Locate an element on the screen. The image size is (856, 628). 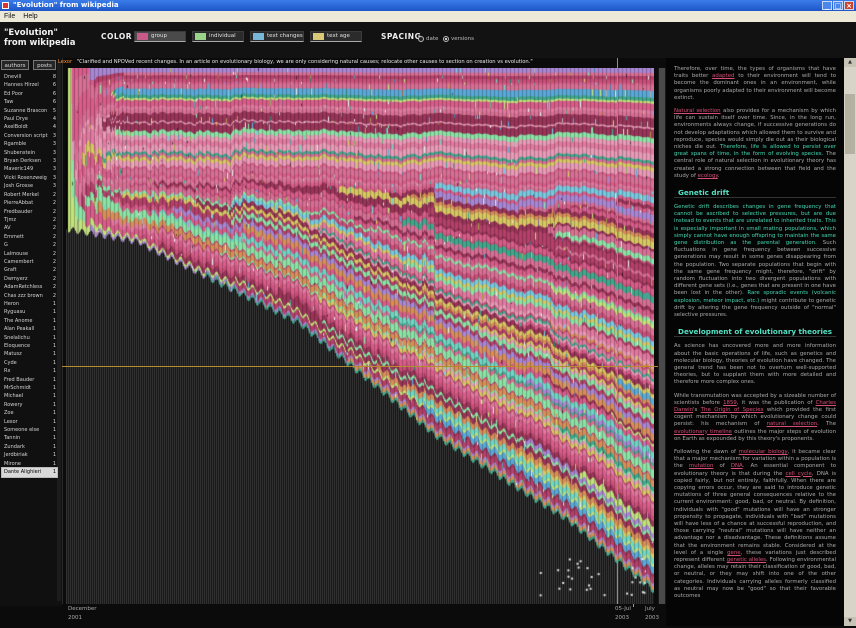
author-row: Rx 1 is located at coordinates (29, 371).